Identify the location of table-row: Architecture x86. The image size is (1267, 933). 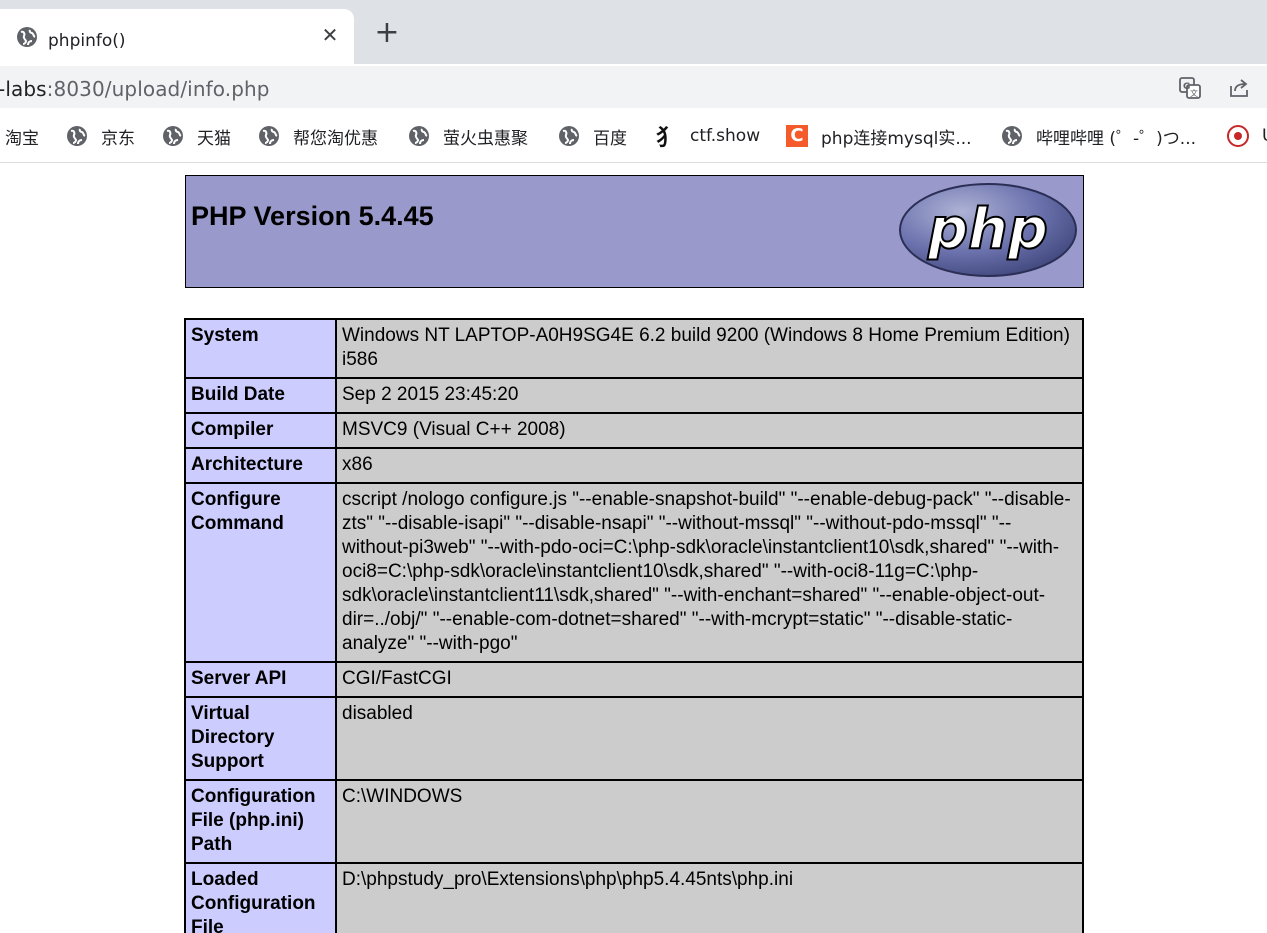
(634, 465).